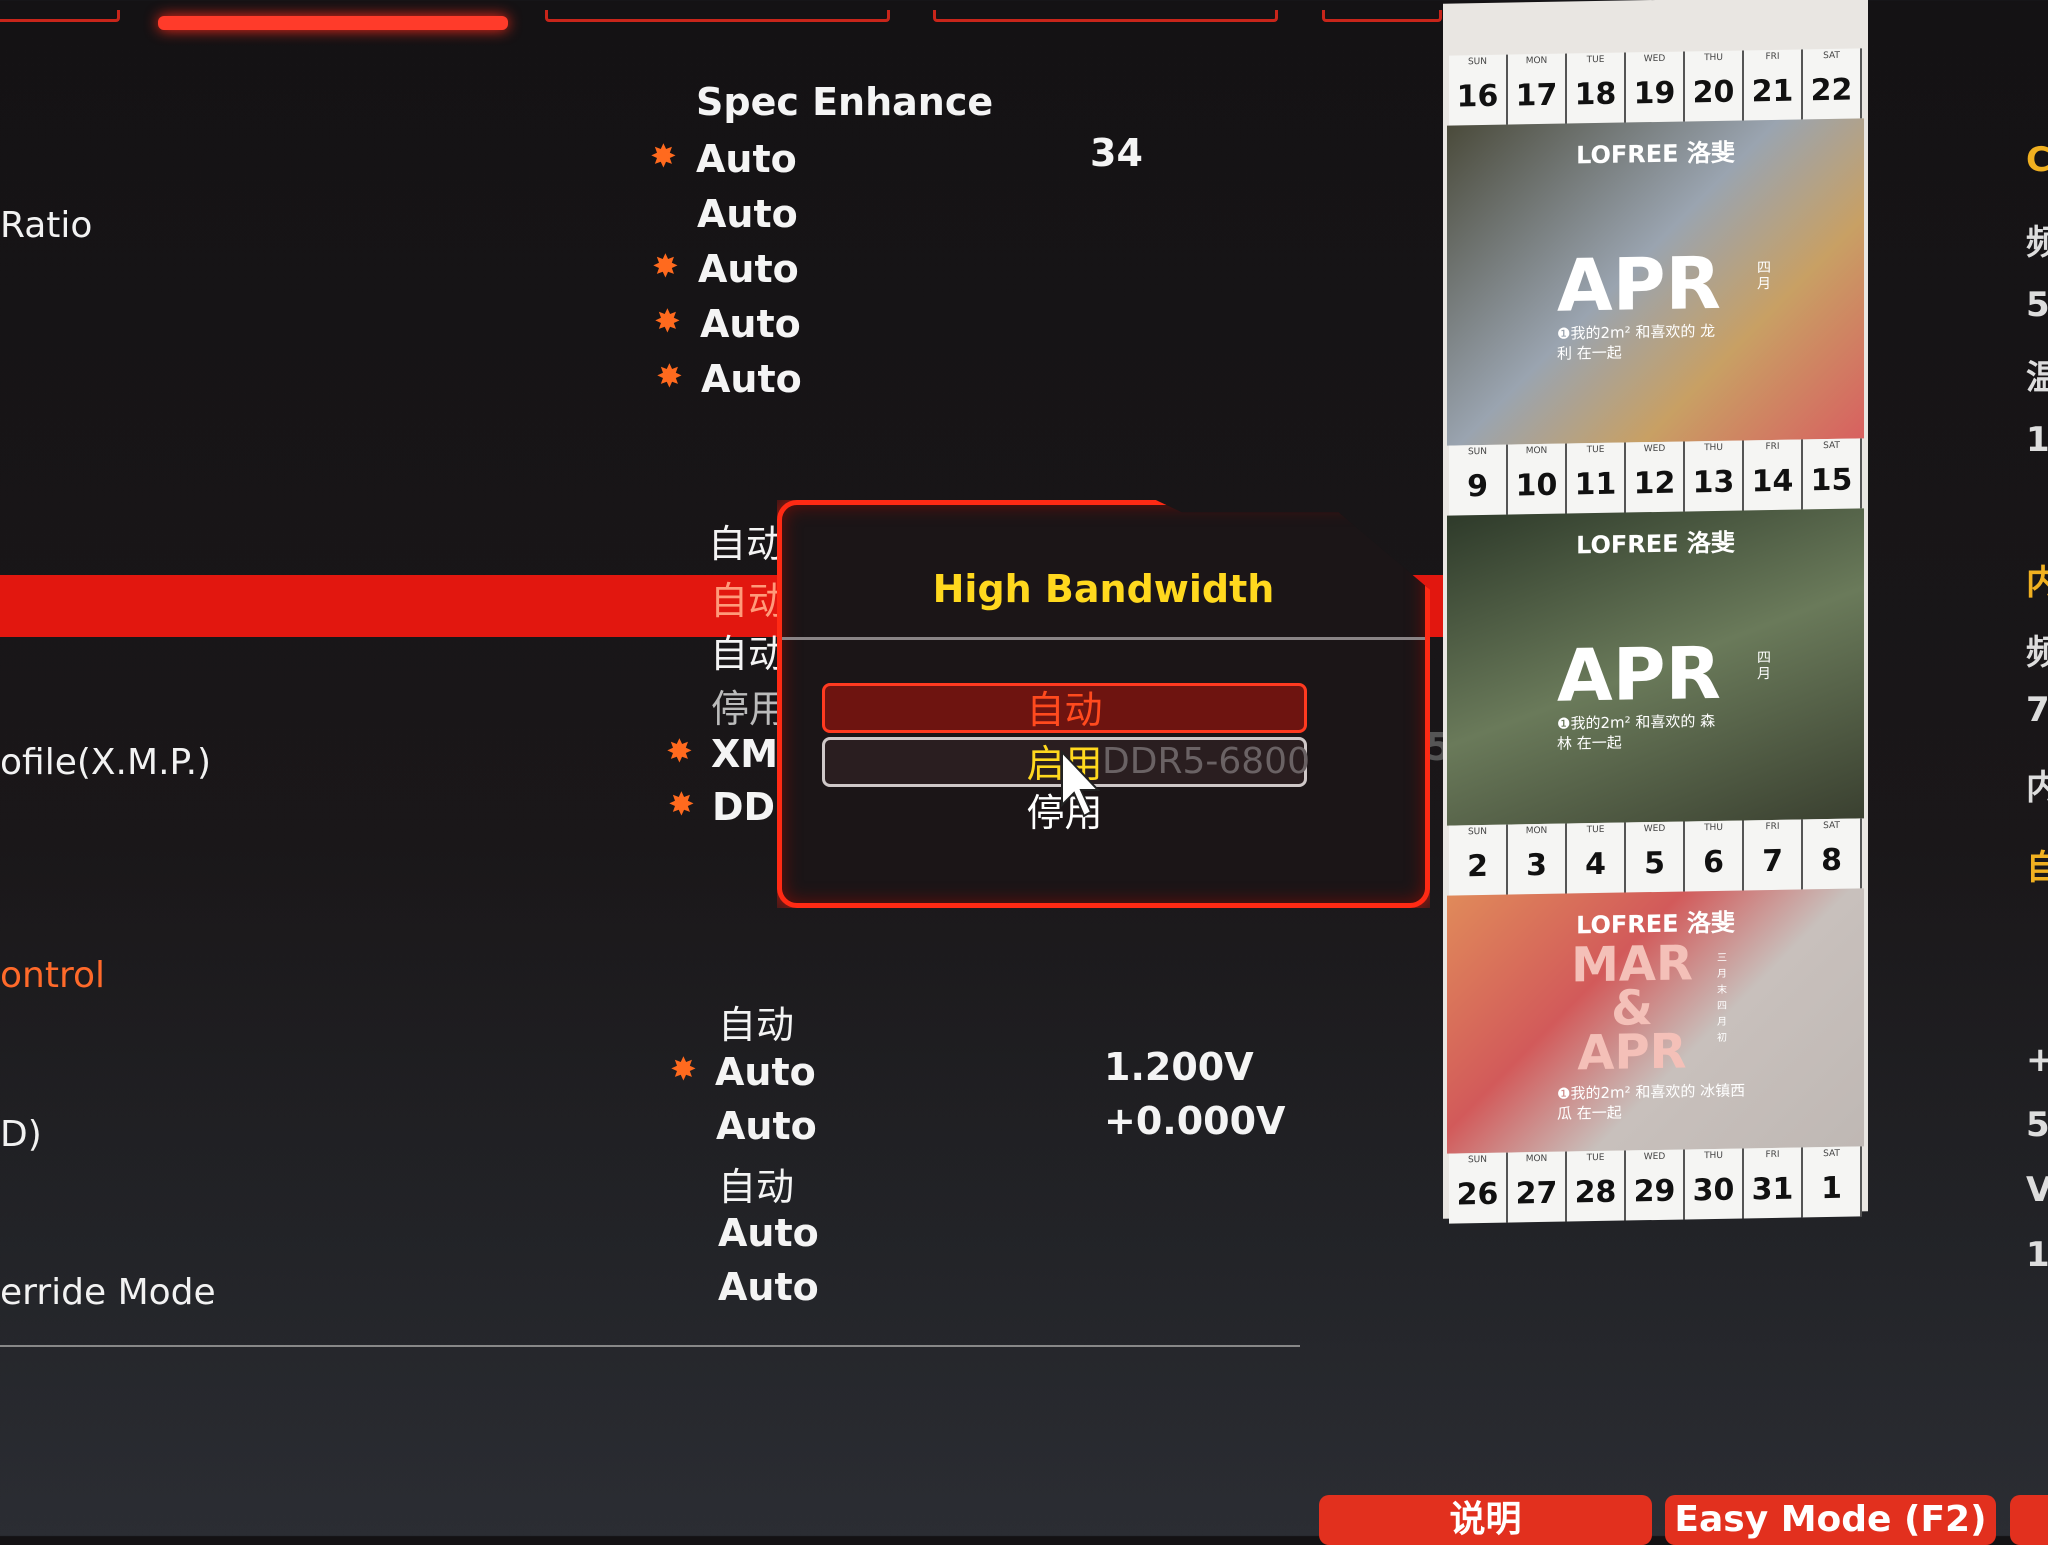 Image resolution: width=2048 pixels, height=1545 pixels. Describe the element at coordinates (1654, 59) in the screenshot. I see `weekday-label: WED` at that location.